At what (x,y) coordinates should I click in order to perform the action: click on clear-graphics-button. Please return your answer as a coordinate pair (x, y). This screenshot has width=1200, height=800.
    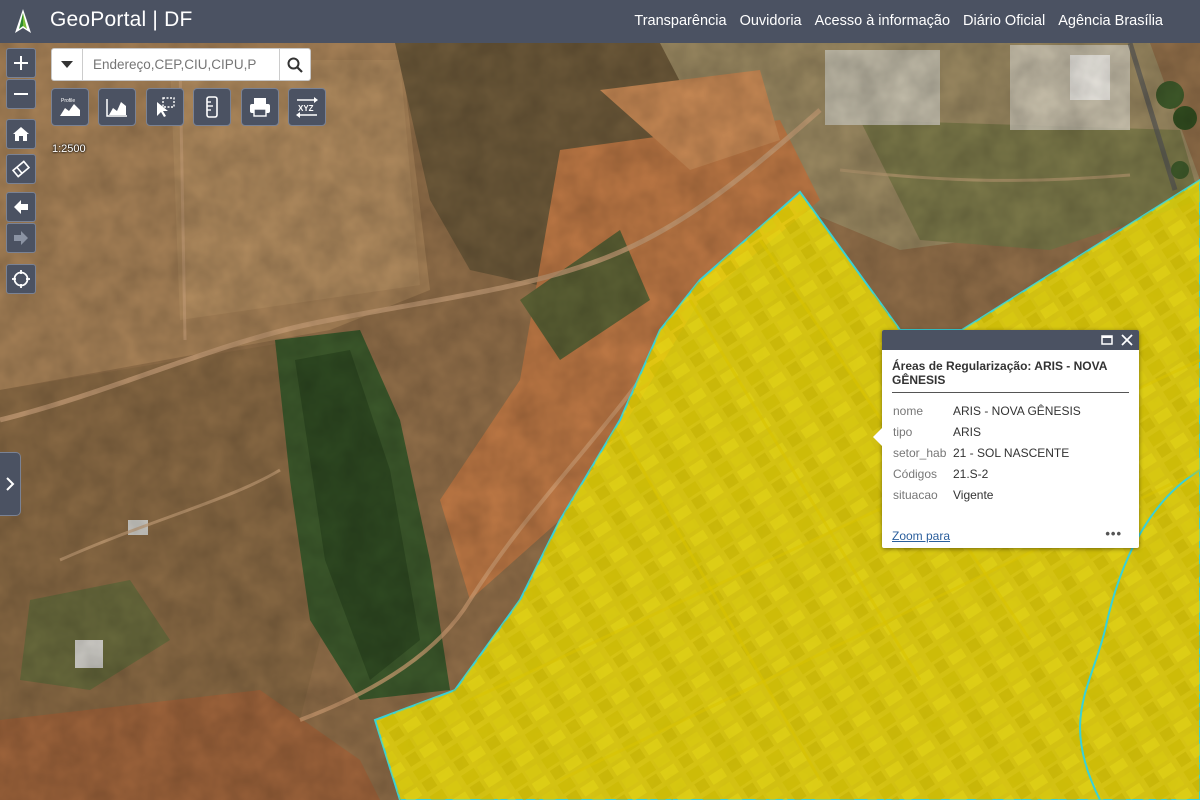
    Looking at the image, I should click on (21, 169).